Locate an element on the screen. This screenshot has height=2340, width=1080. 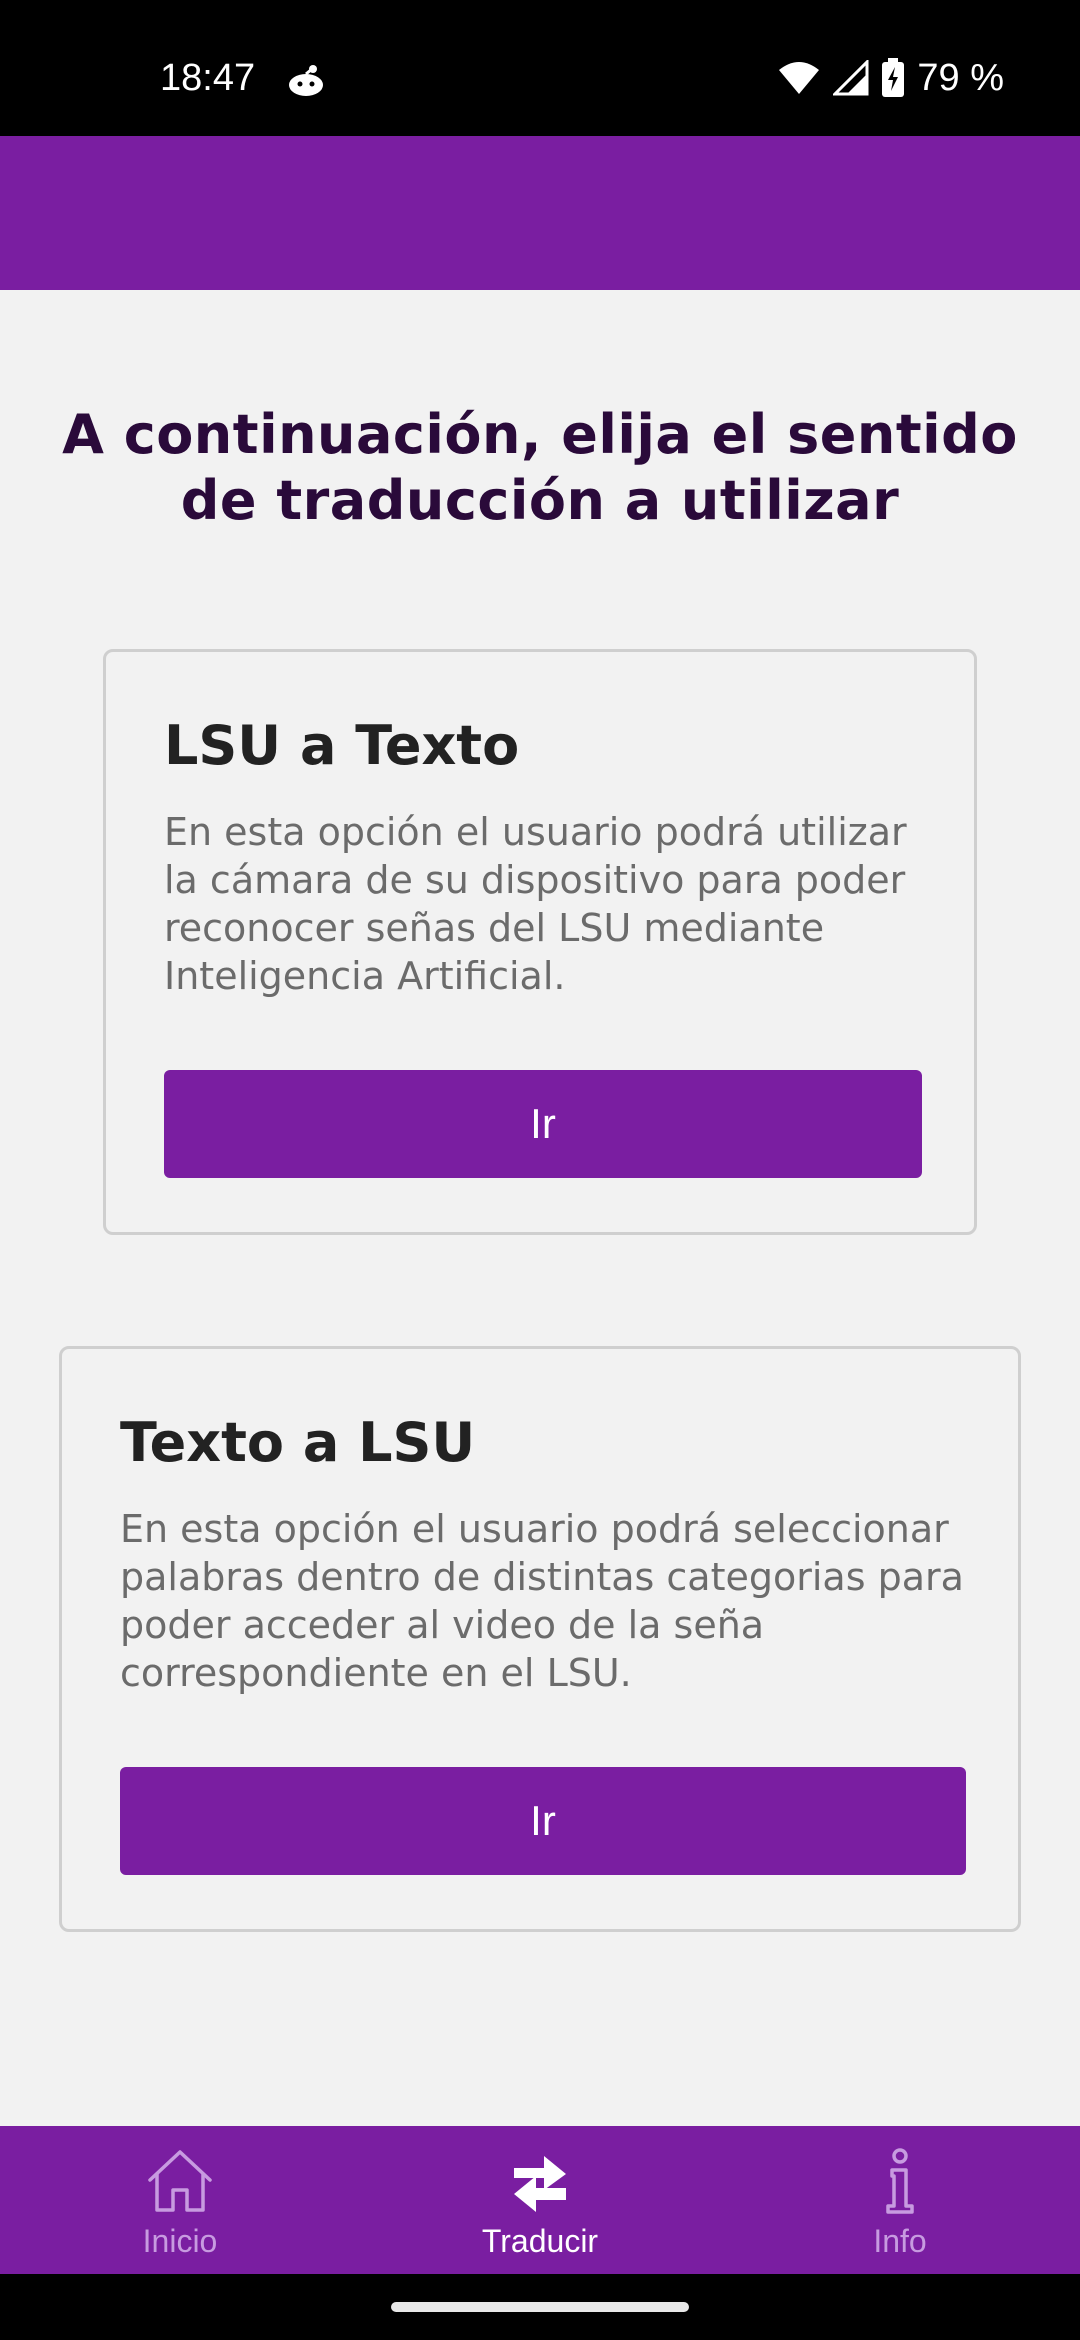
bottom-navigation: Inicio Traducir Info is located at coordinates (540, 2200).